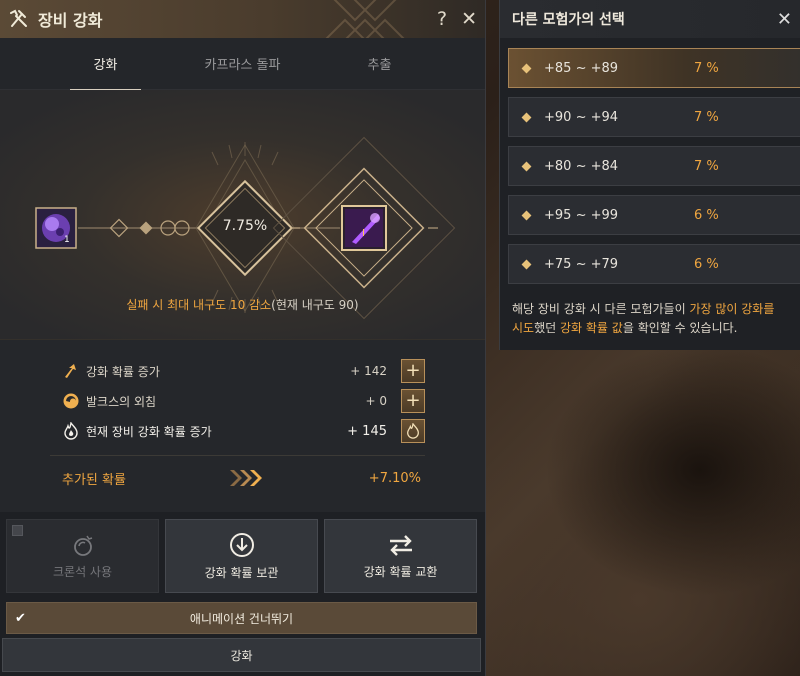 This screenshot has height=676, width=800. Describe the element at coordinates (367, 431) in the screenshot. I see `stat-value: + 145` at that location.